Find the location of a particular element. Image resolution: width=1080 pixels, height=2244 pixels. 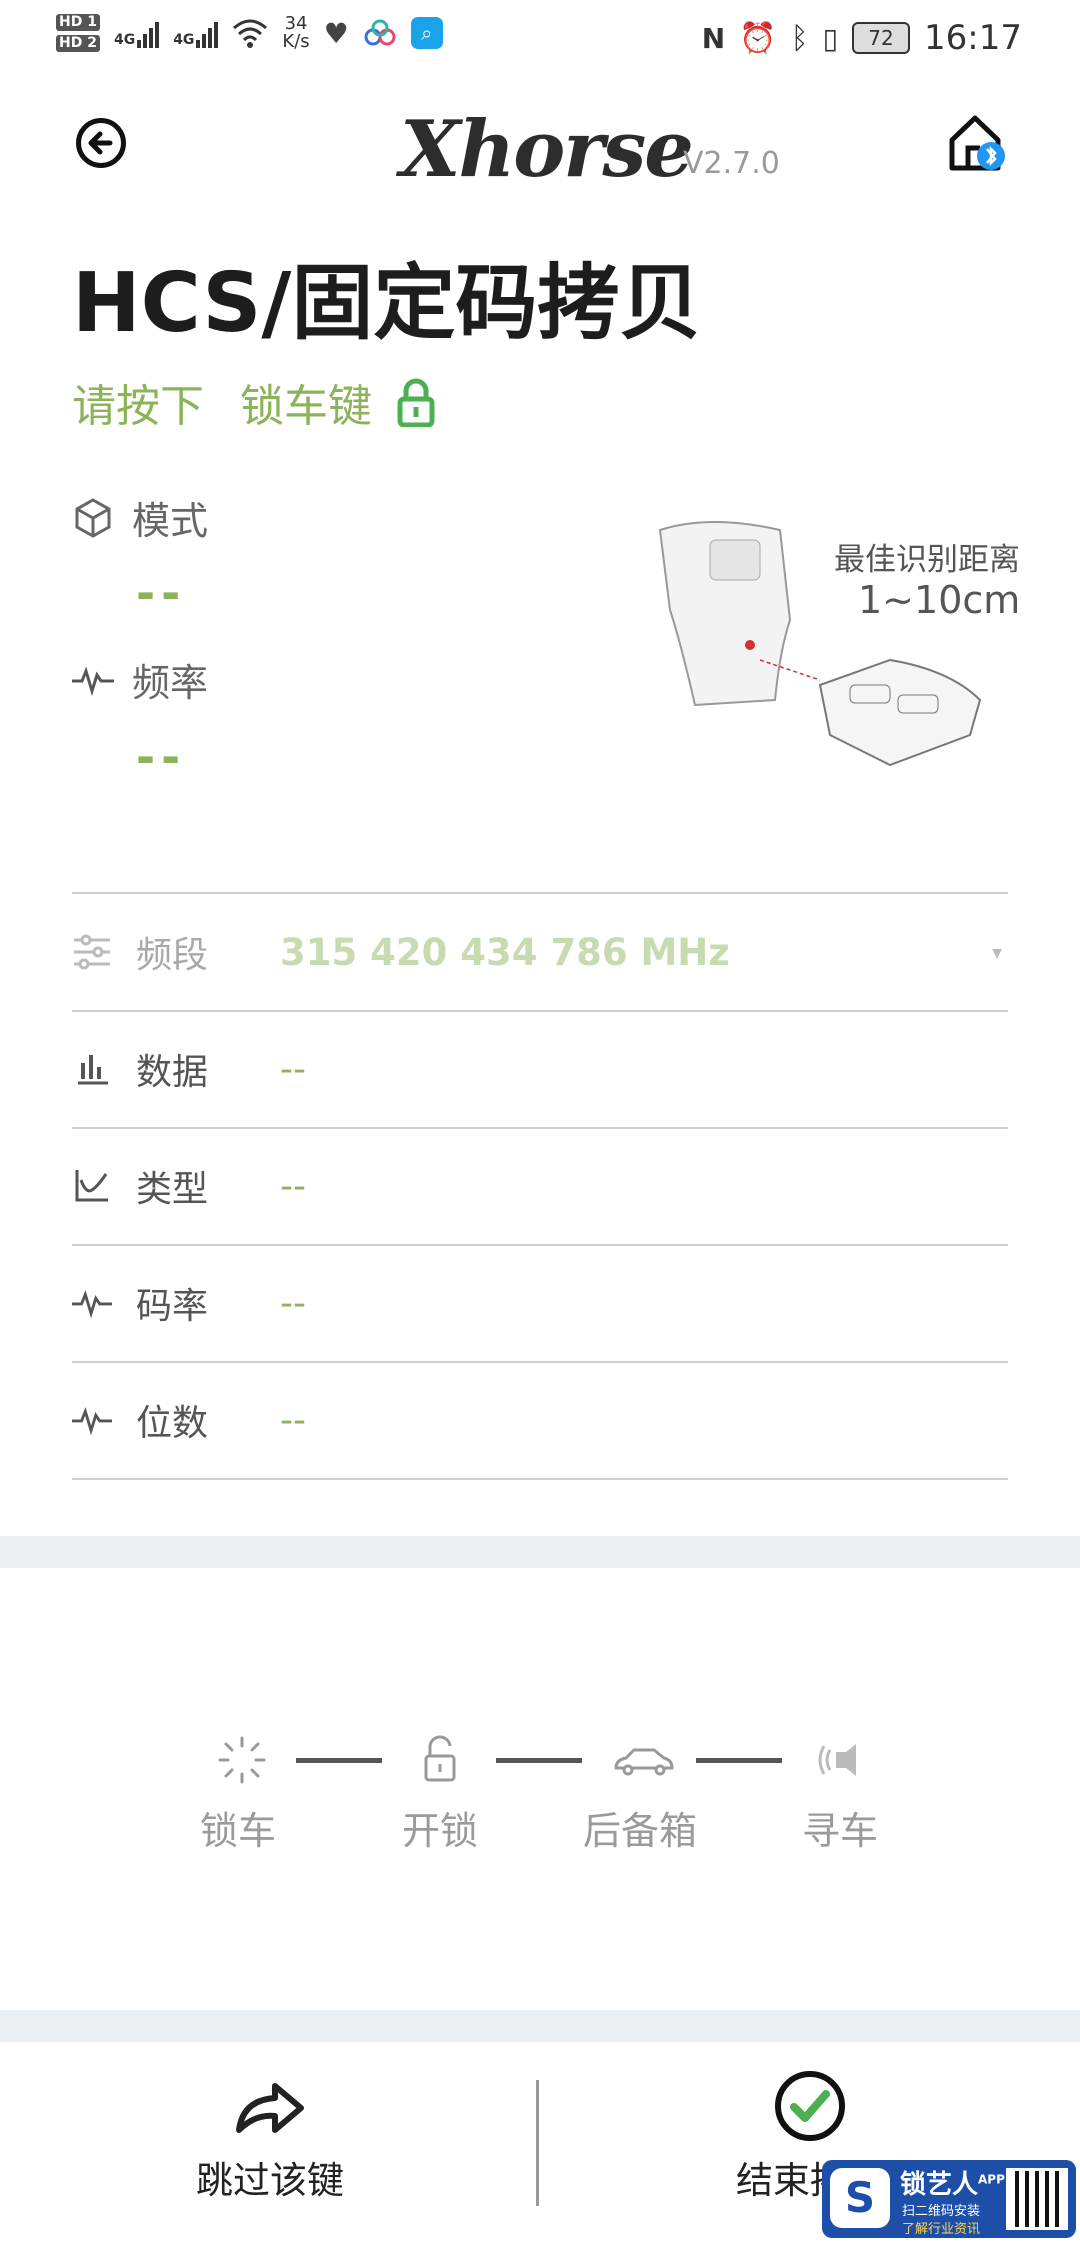

bits-row: 位数 -- is located at coordinates (540, 1421).